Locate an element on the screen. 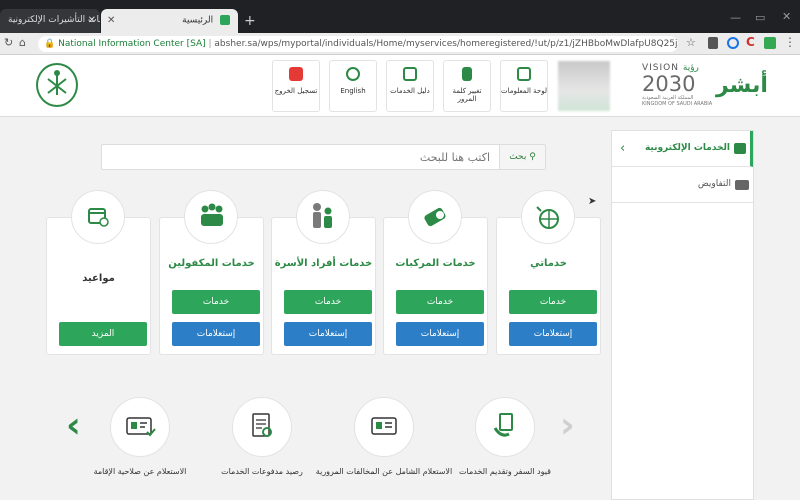 The height and width of the screenshot is (500, 800). reload-icon: ↻ is located at coordinates (8, 42).